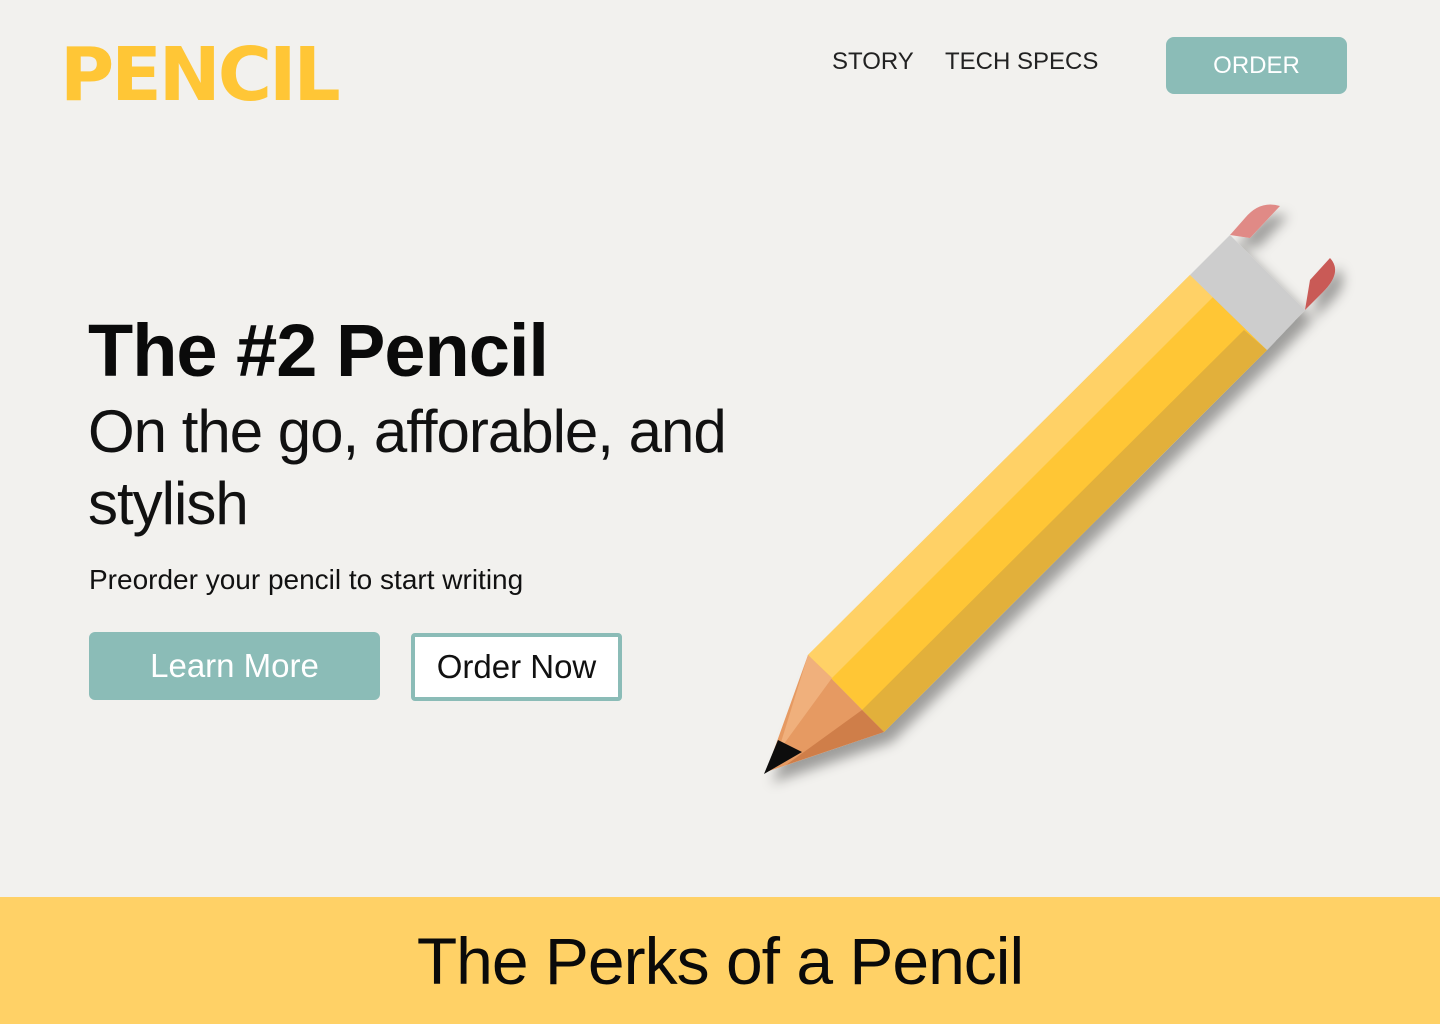  What do you see at coordinates (318, 350) in the screenshot?
I see `hero-title: The #2 Pencil` at bounding box center [318, 350].